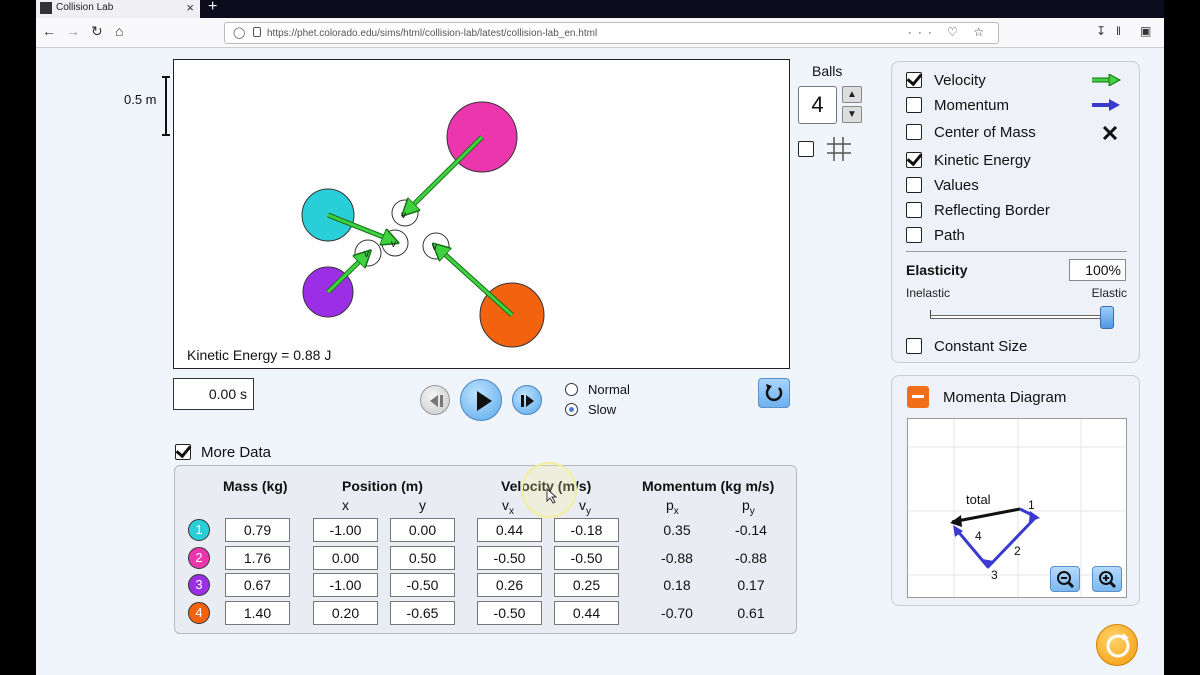 Image resolution: width=1200 pixels, height=675 pixels. Describe the element at coordinates (600, 9) in the screenshot. I see `tab-bar: Collision Lab × +` at that location.